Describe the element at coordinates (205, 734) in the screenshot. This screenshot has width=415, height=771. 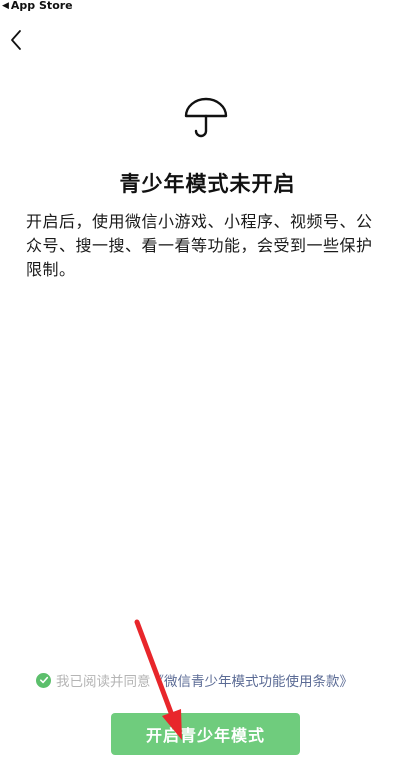
I see `enable-teen-mode-button: 开启青少年模式` at that location.